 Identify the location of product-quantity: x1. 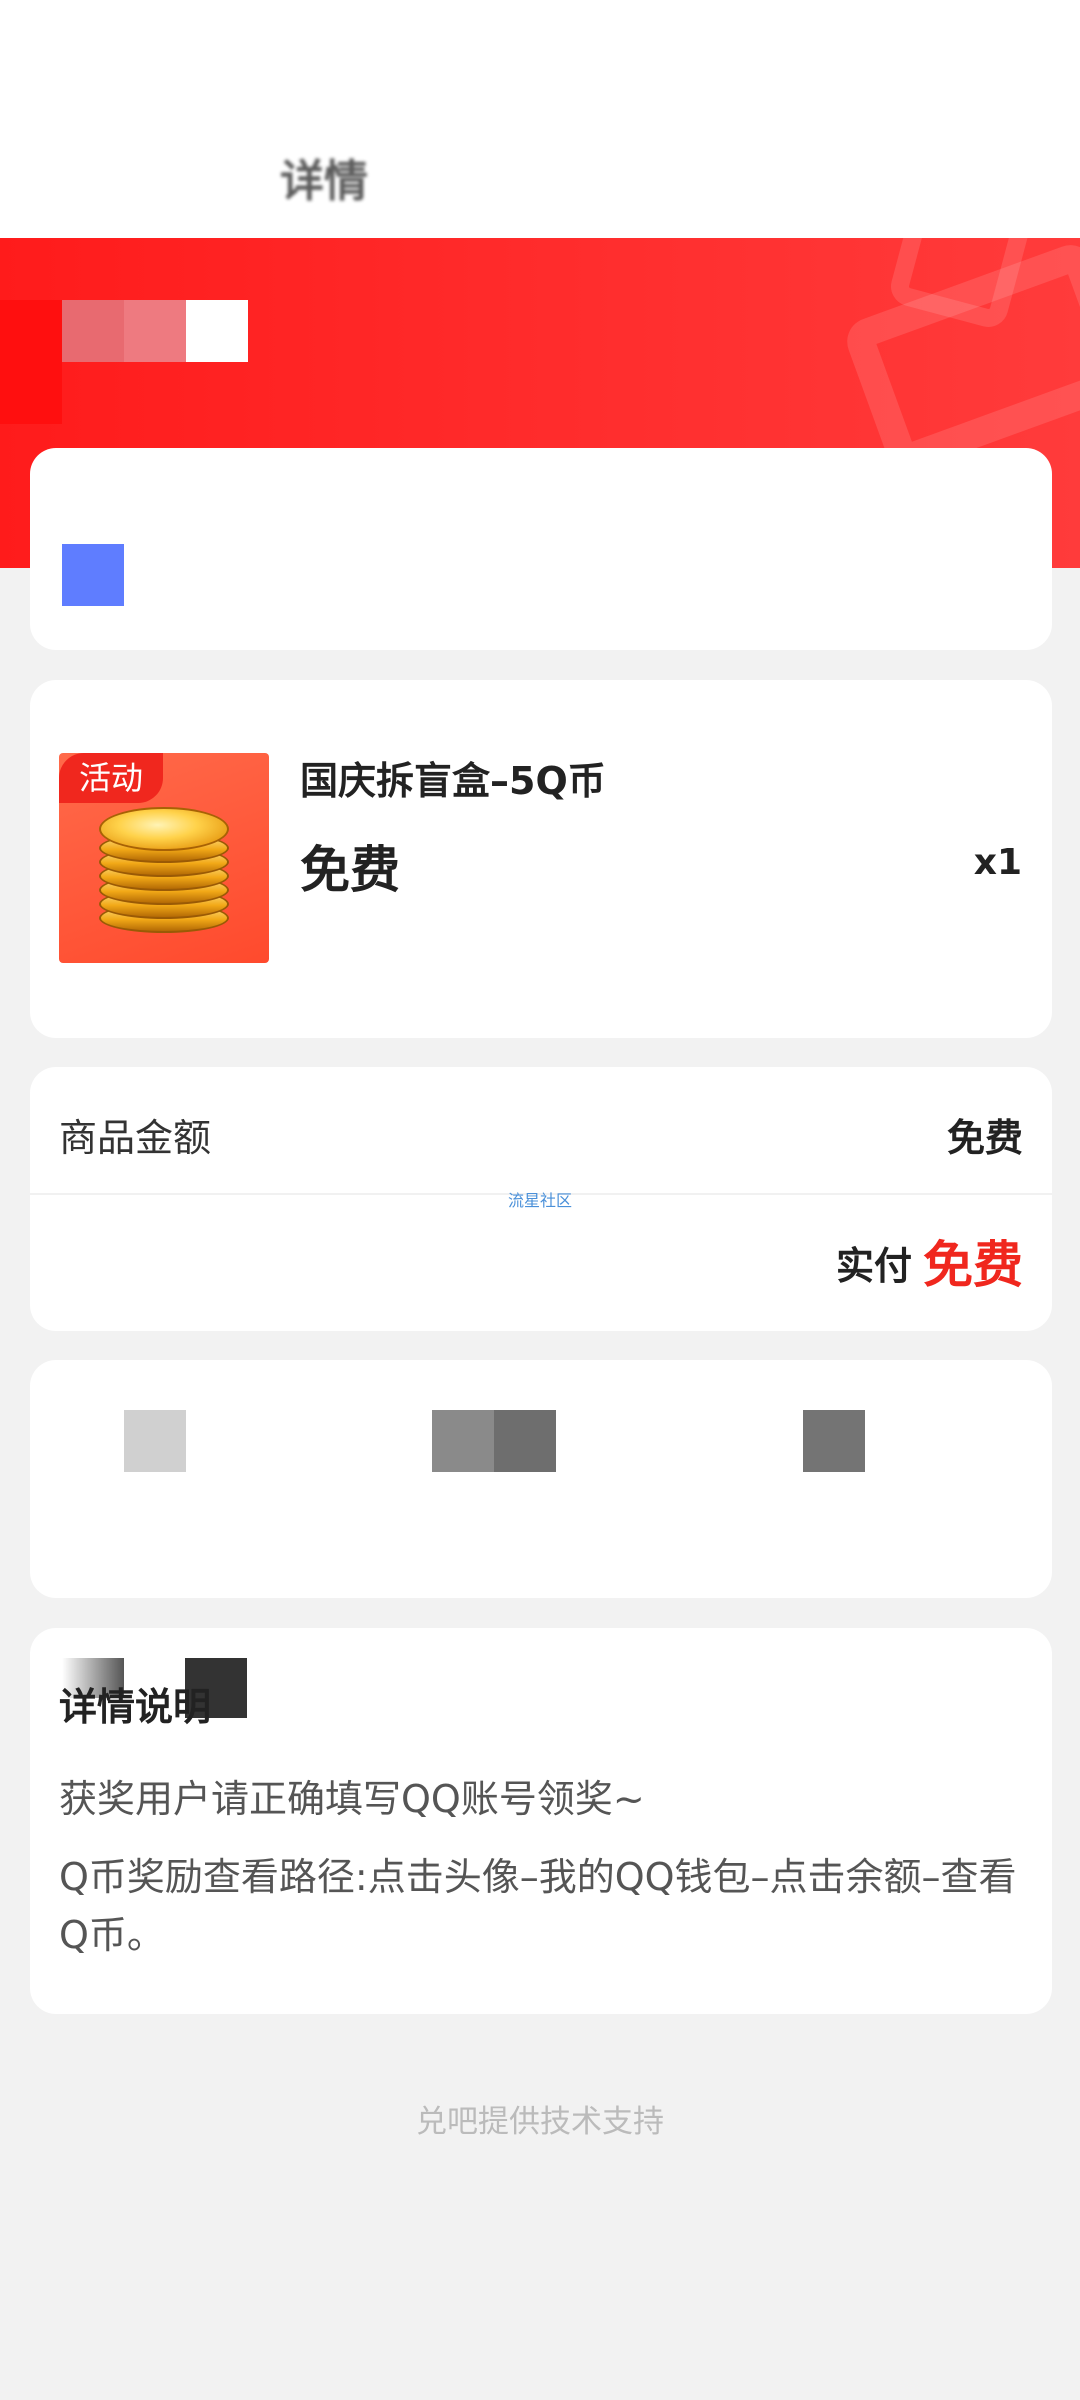
(997, 862).